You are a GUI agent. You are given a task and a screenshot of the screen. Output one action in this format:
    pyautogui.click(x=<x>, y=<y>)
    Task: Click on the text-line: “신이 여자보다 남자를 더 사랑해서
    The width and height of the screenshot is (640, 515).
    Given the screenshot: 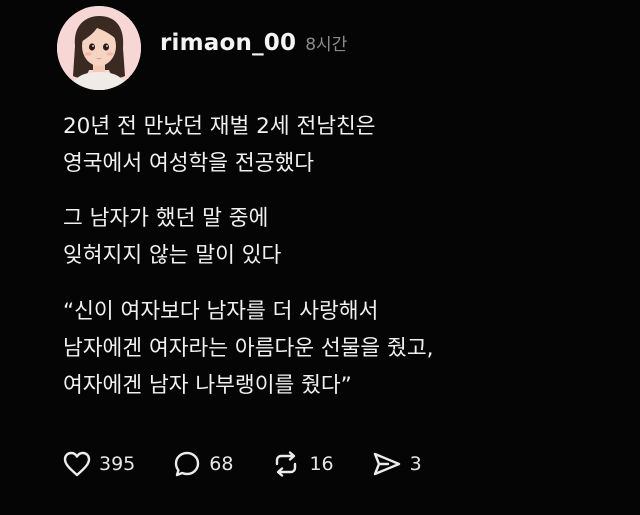 What is the action you would take?
    pyautogui.click(x=221, y=311)
    